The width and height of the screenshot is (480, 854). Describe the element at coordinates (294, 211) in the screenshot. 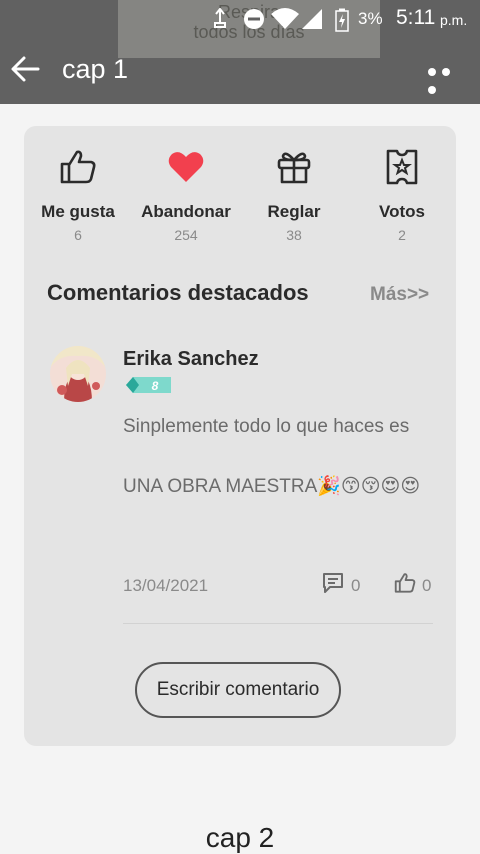

I see `gift-label: Reglar` at that location.